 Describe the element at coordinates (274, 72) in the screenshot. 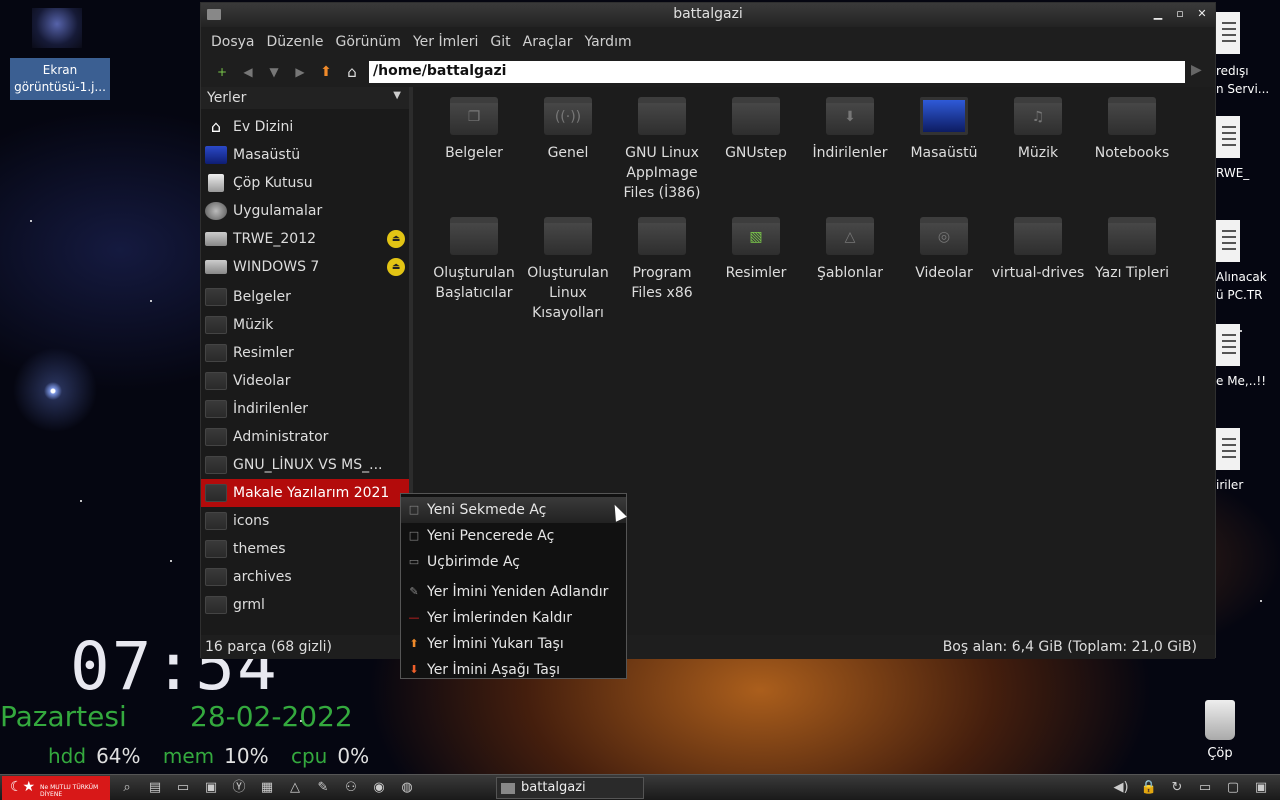

I see `history-dropdown-icon: ▼` at that location.